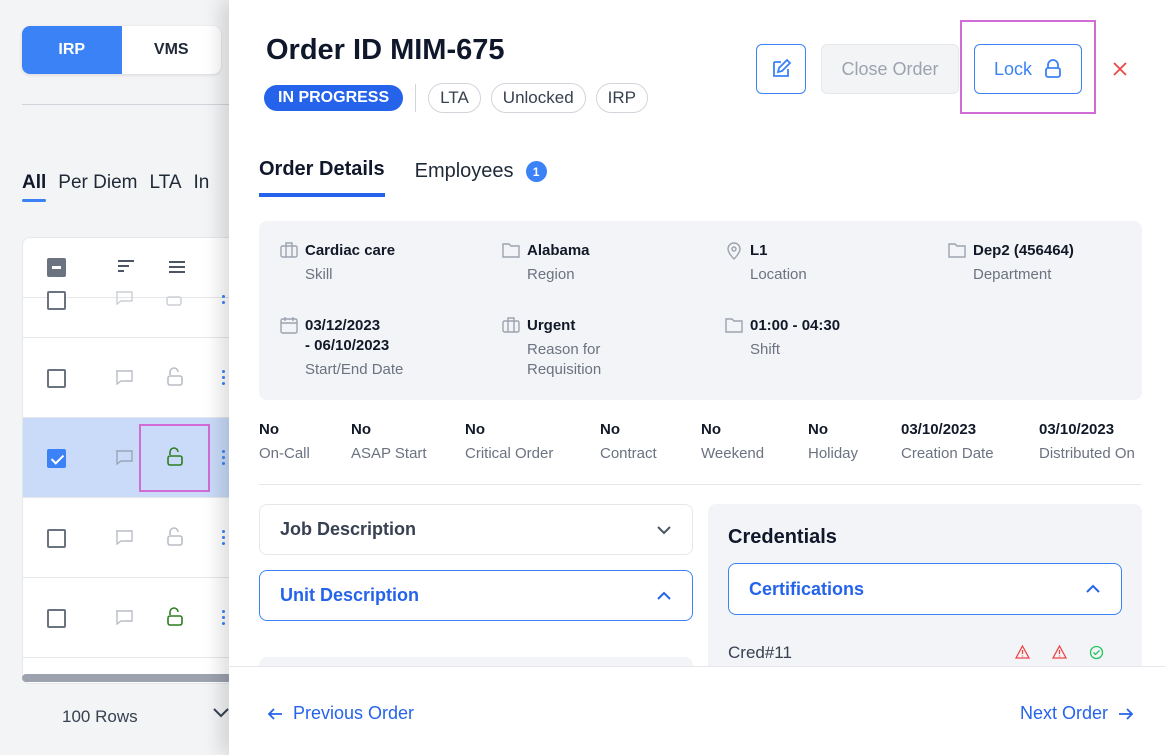 This screenshot has height=755, width=1165. Describe the element at coordinates (340, 713) in the screenshot. I see `previous-order-button: Previous Order` at that location.